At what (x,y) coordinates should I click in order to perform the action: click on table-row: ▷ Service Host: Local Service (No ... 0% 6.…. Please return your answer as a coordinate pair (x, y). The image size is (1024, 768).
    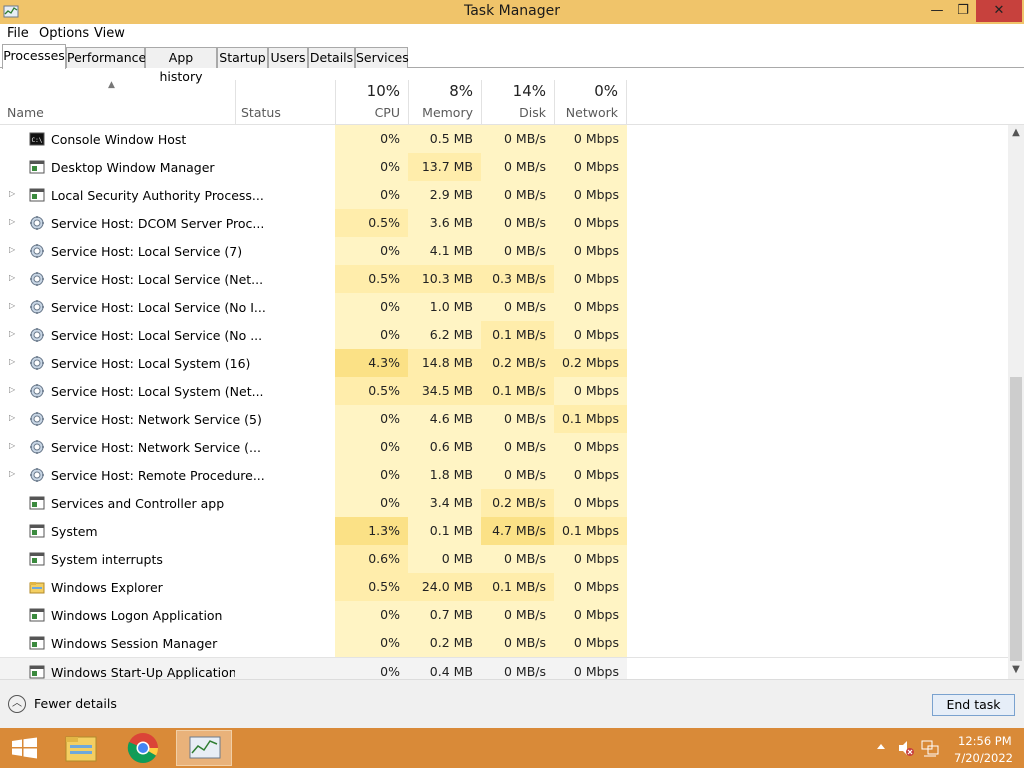
    Looking at the image, I should click on (504, 335).